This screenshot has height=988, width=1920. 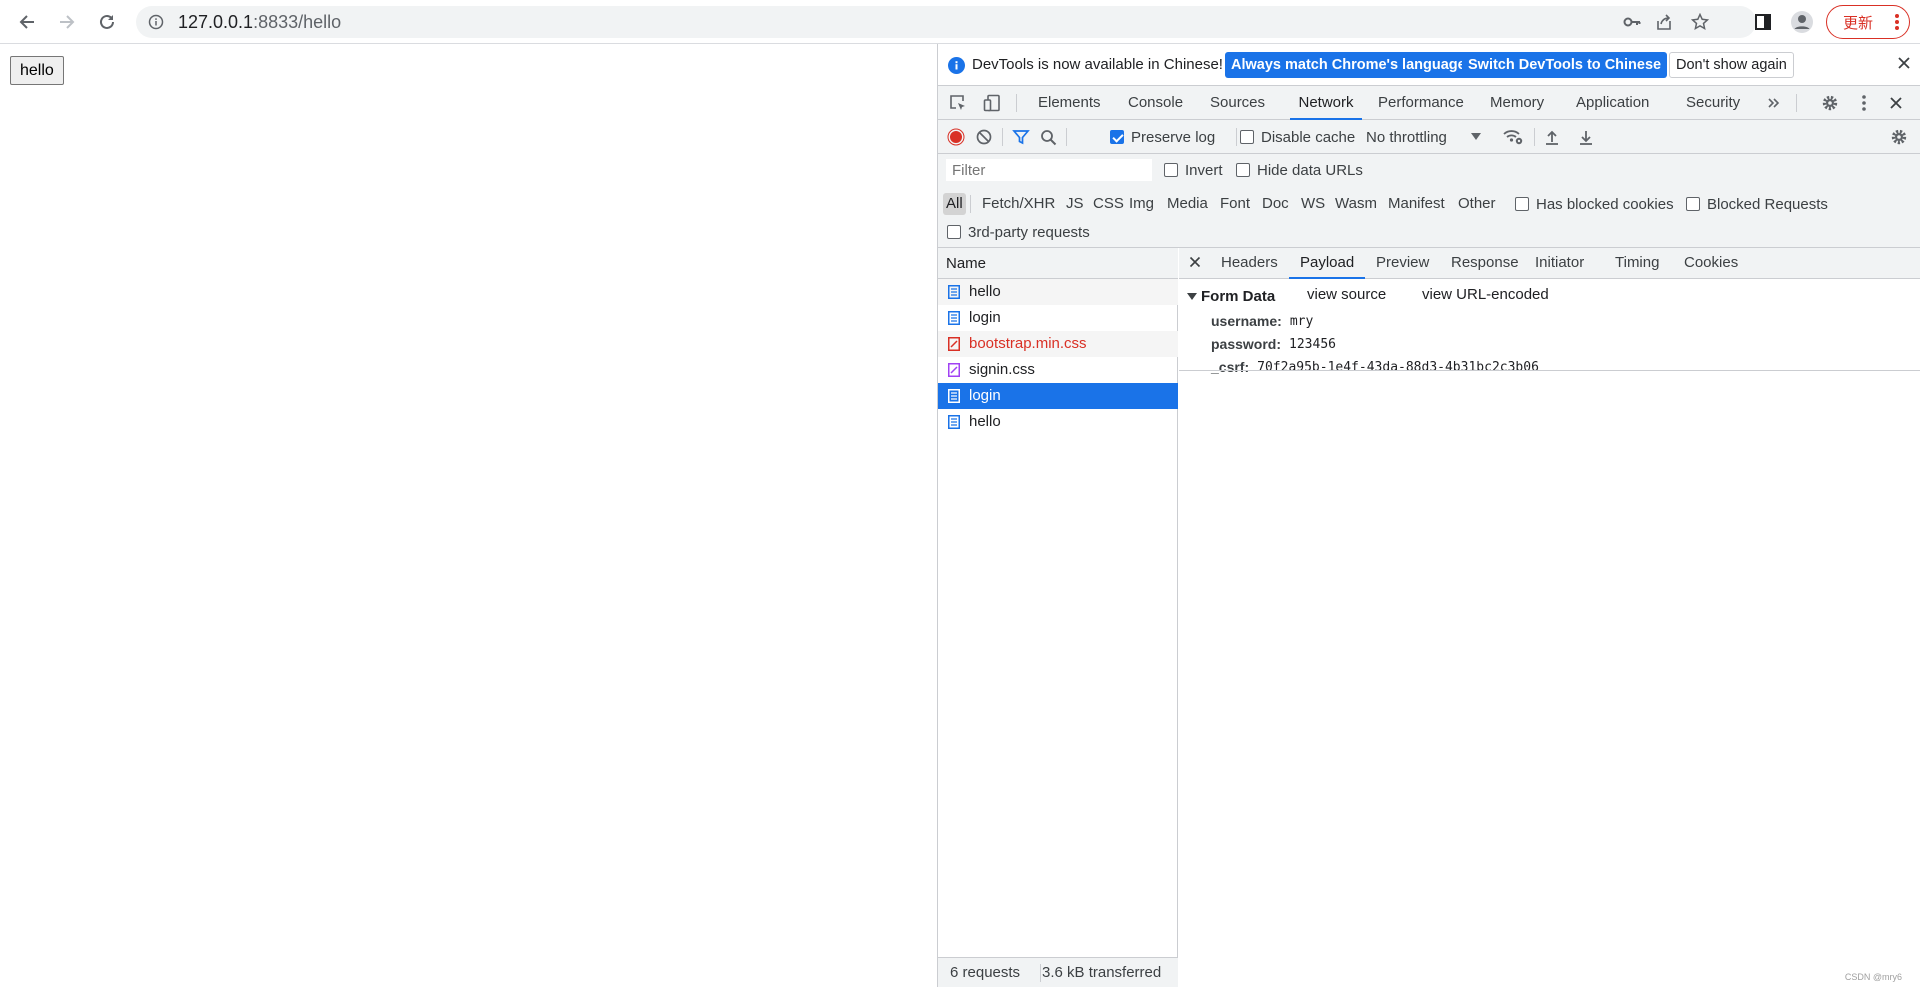 I want to click on invert-checkbox: Invert, so click(x=1193, y=170).